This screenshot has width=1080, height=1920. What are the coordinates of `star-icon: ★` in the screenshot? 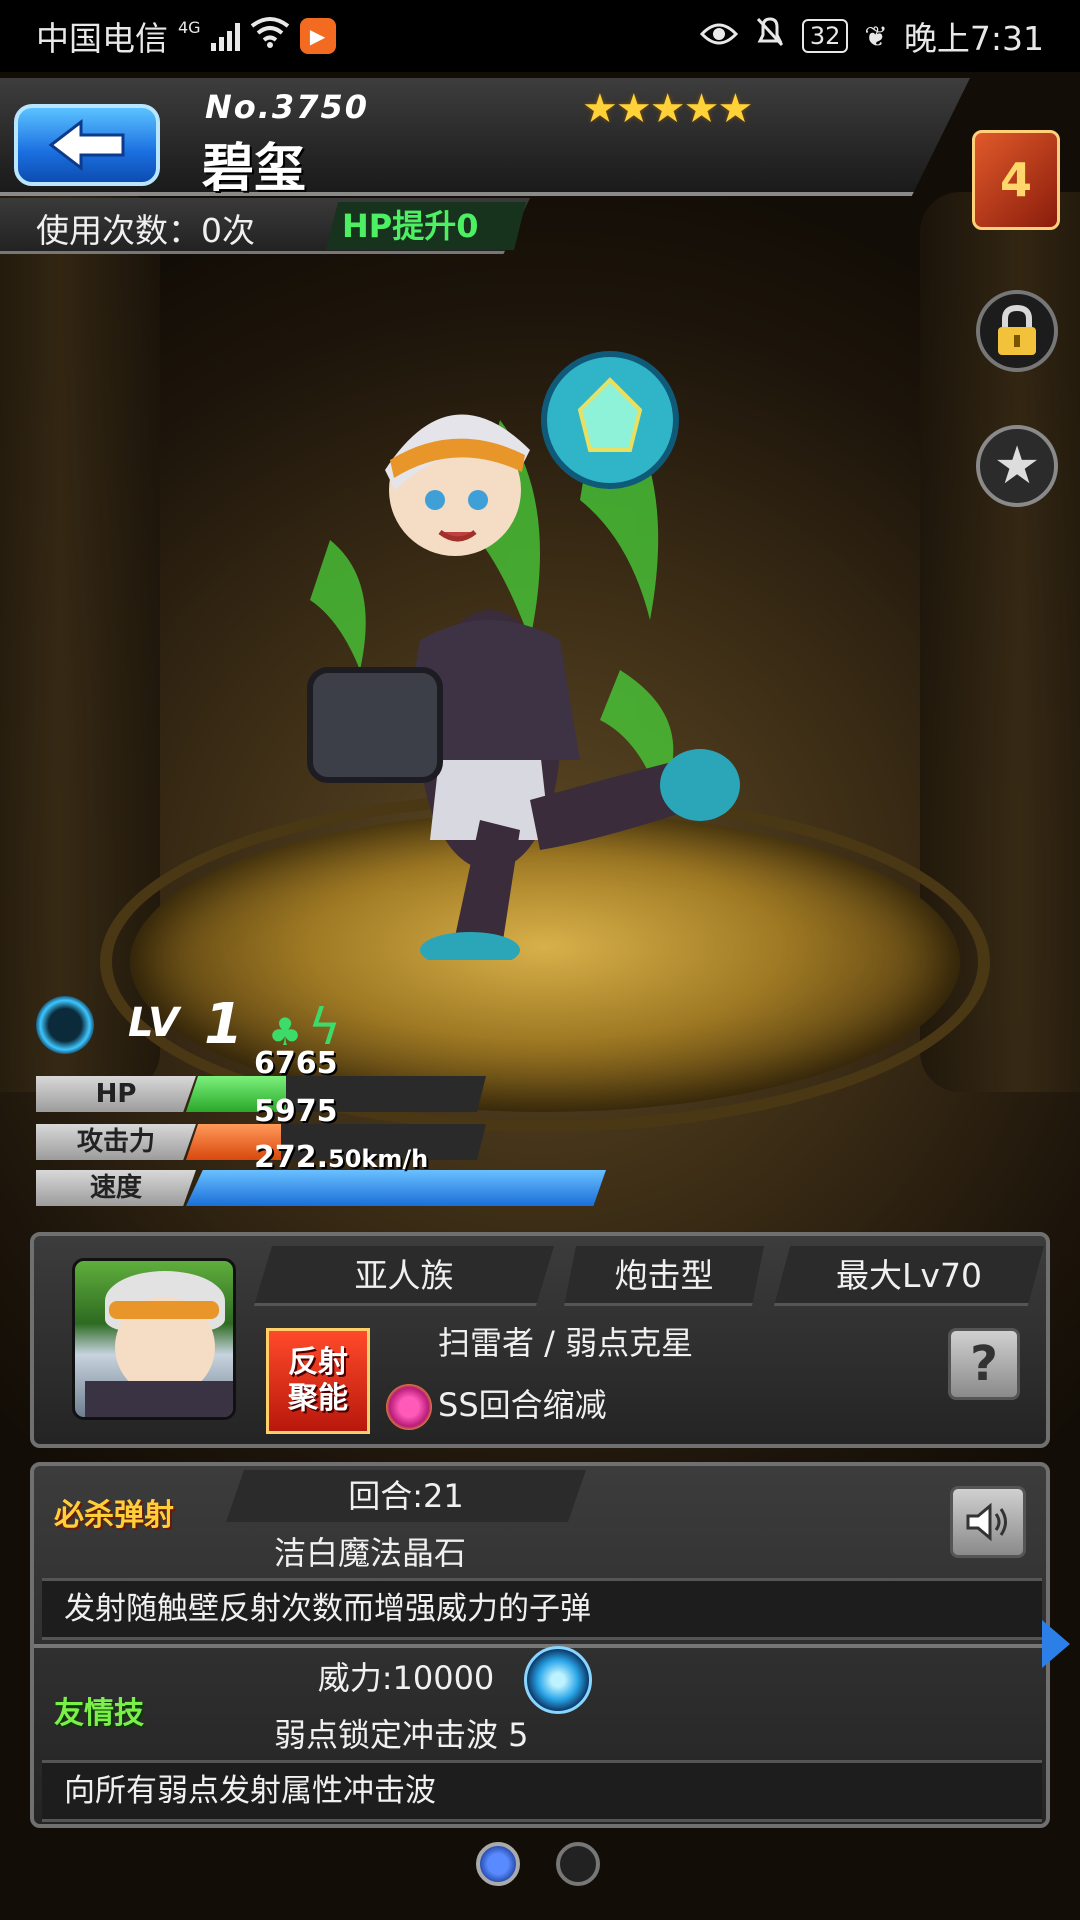 It's located at (1017, 466).